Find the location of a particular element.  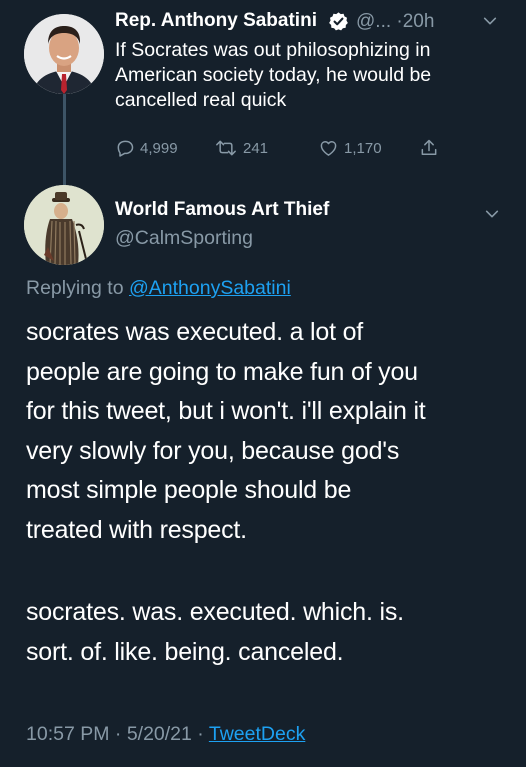

source-link: TweetDeck is located at coordinates (257, 734).